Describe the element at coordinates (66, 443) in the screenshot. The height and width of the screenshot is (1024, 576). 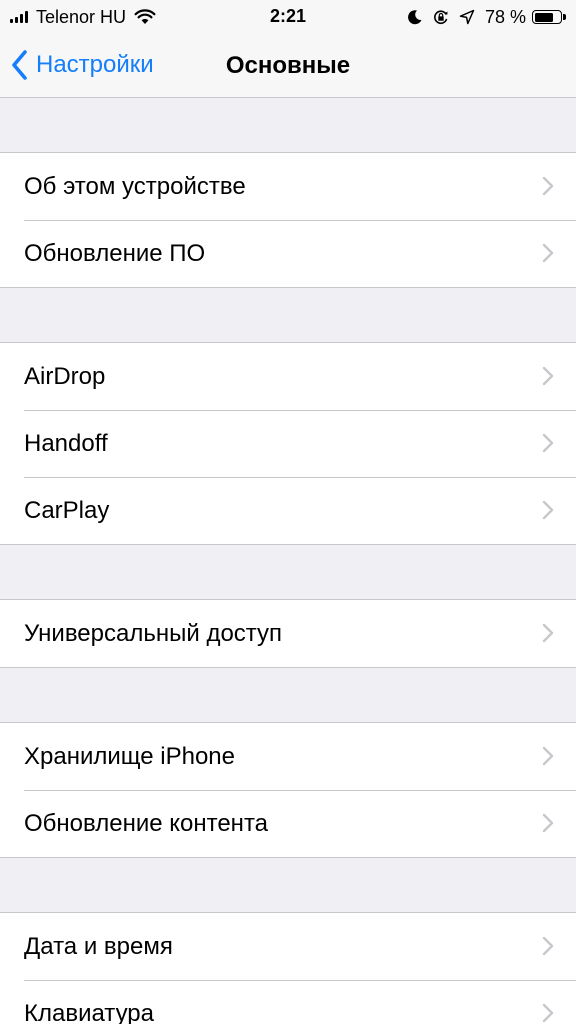
I see `row-label: Handoff` at that location.